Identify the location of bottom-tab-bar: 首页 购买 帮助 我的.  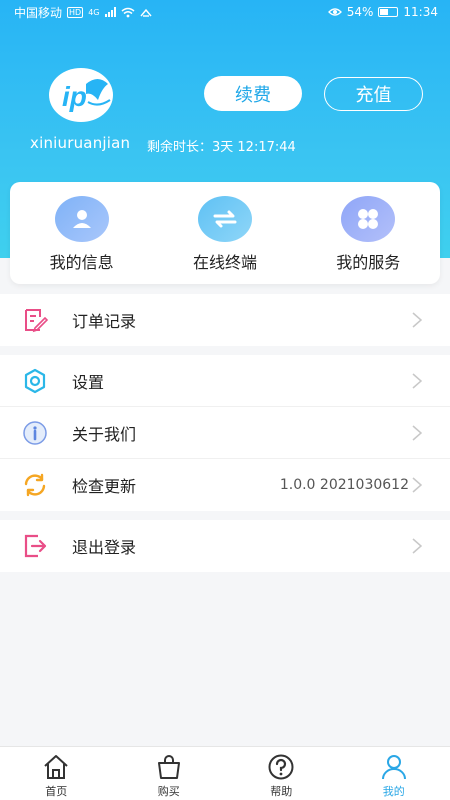
(225, 773).